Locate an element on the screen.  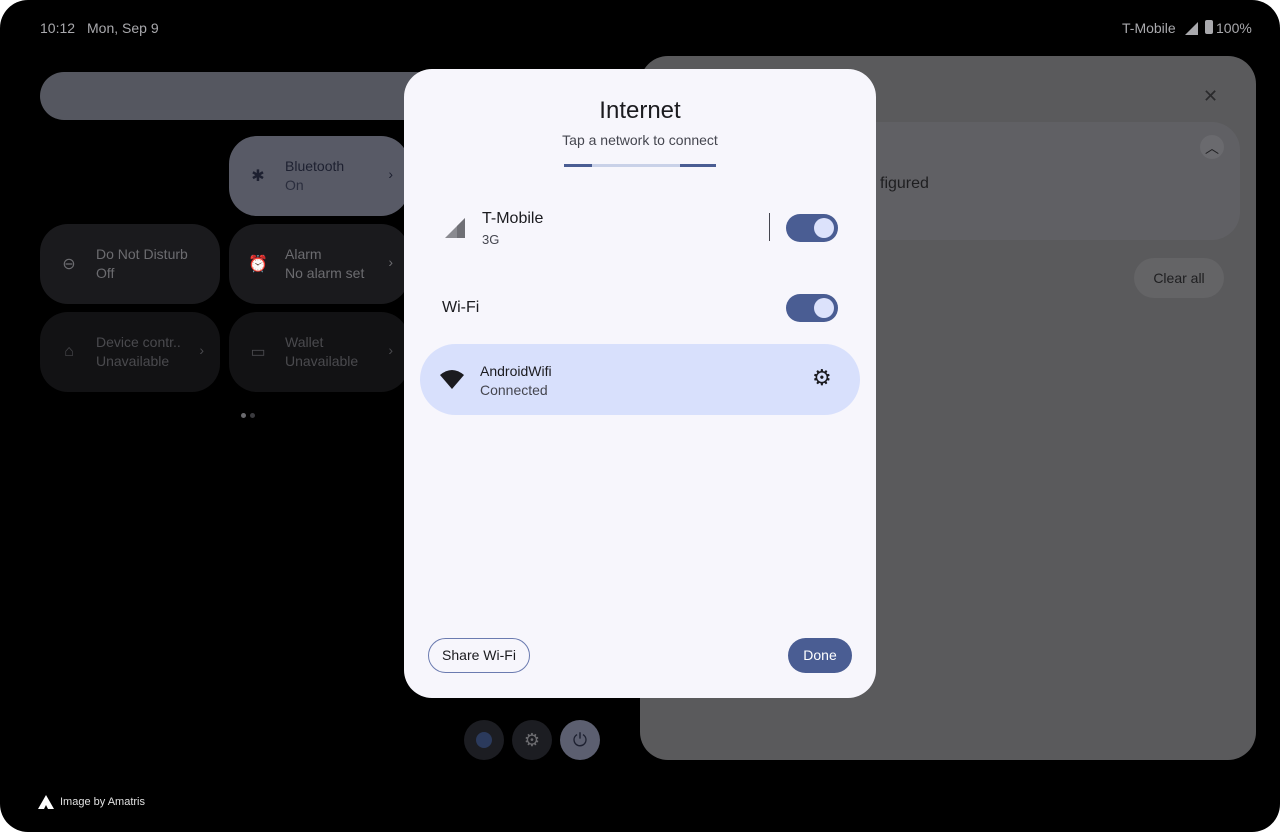
tile-wallet: ▭ Wallet Unavailable › is located at coordinates (319, 352).